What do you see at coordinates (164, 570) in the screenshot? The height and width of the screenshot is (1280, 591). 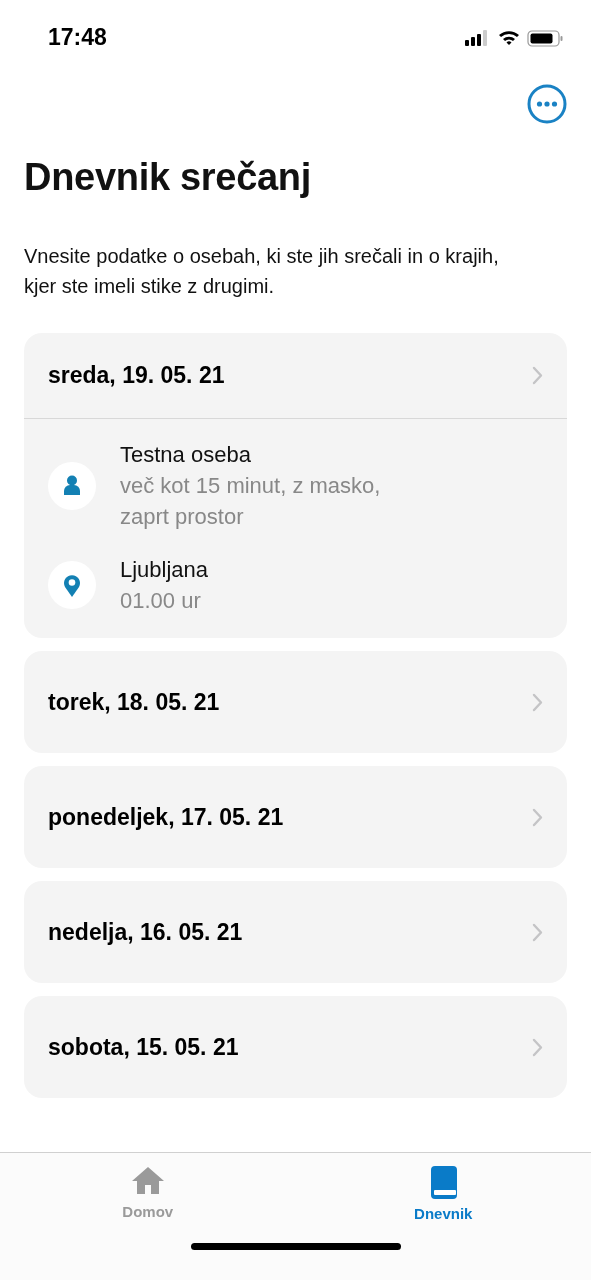 I see `entry-title: Ljubljana` at bounding box center [164, 570].